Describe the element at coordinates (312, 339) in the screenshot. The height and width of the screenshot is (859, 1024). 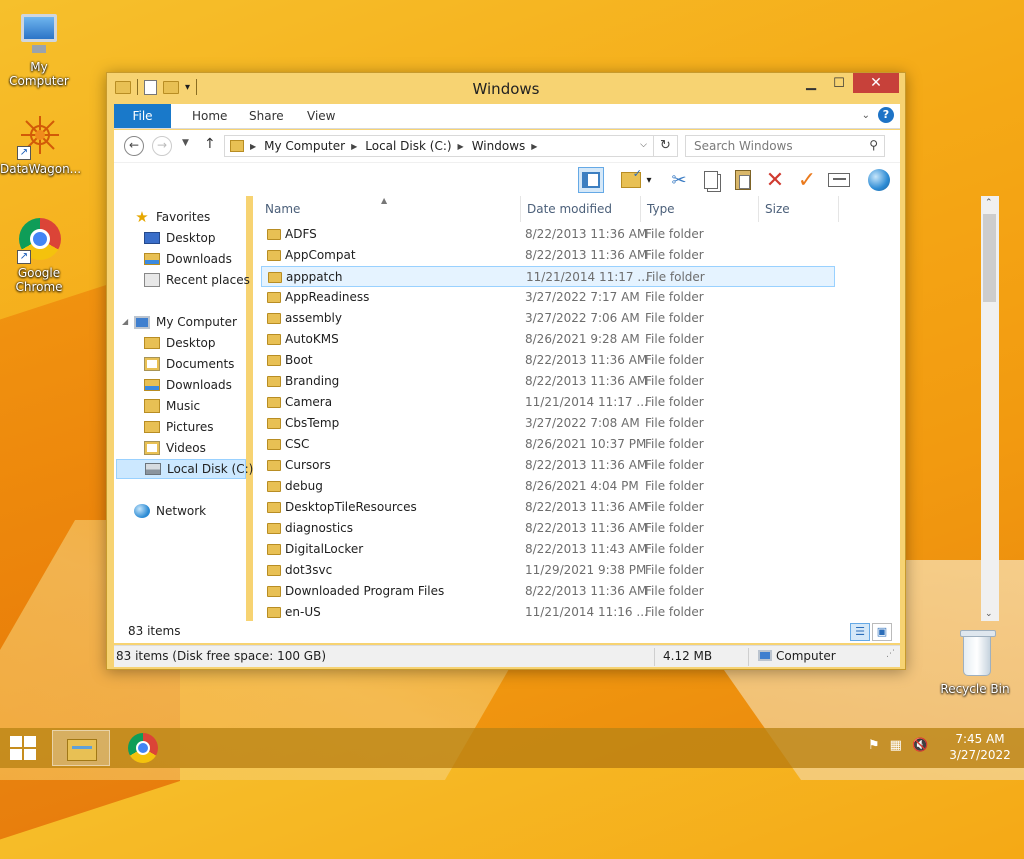
I see `file-name: AutoKMS` at that location.